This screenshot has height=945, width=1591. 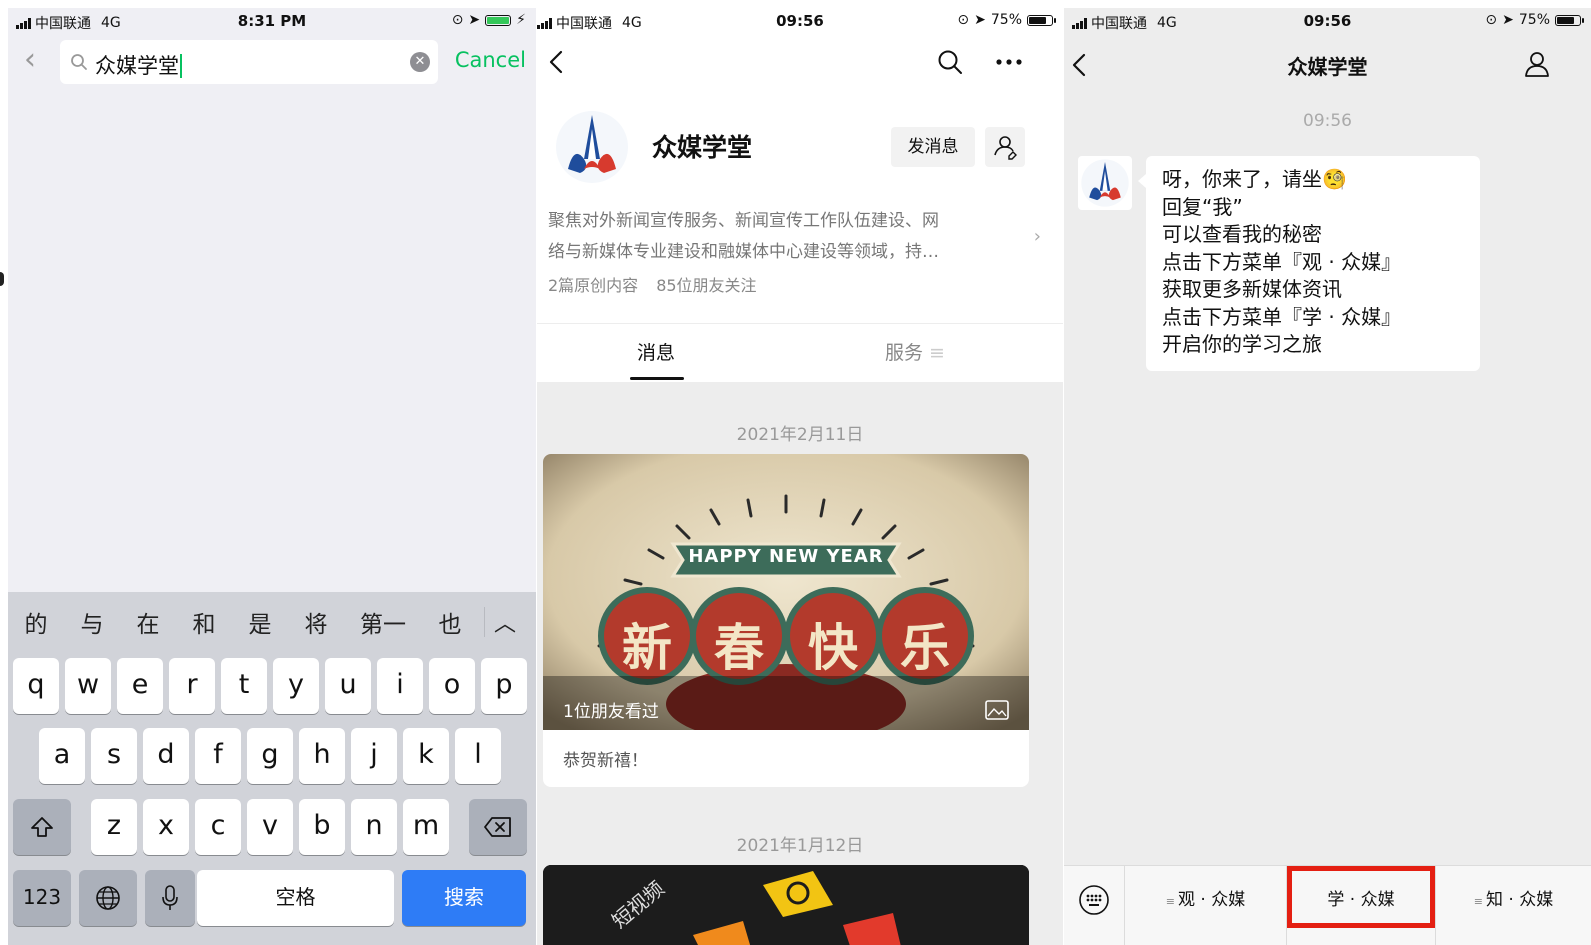 What do you see at coordinates (295, 898) in the screenshot?
I see `space-key: 空格` at bounding box center [295, 898].